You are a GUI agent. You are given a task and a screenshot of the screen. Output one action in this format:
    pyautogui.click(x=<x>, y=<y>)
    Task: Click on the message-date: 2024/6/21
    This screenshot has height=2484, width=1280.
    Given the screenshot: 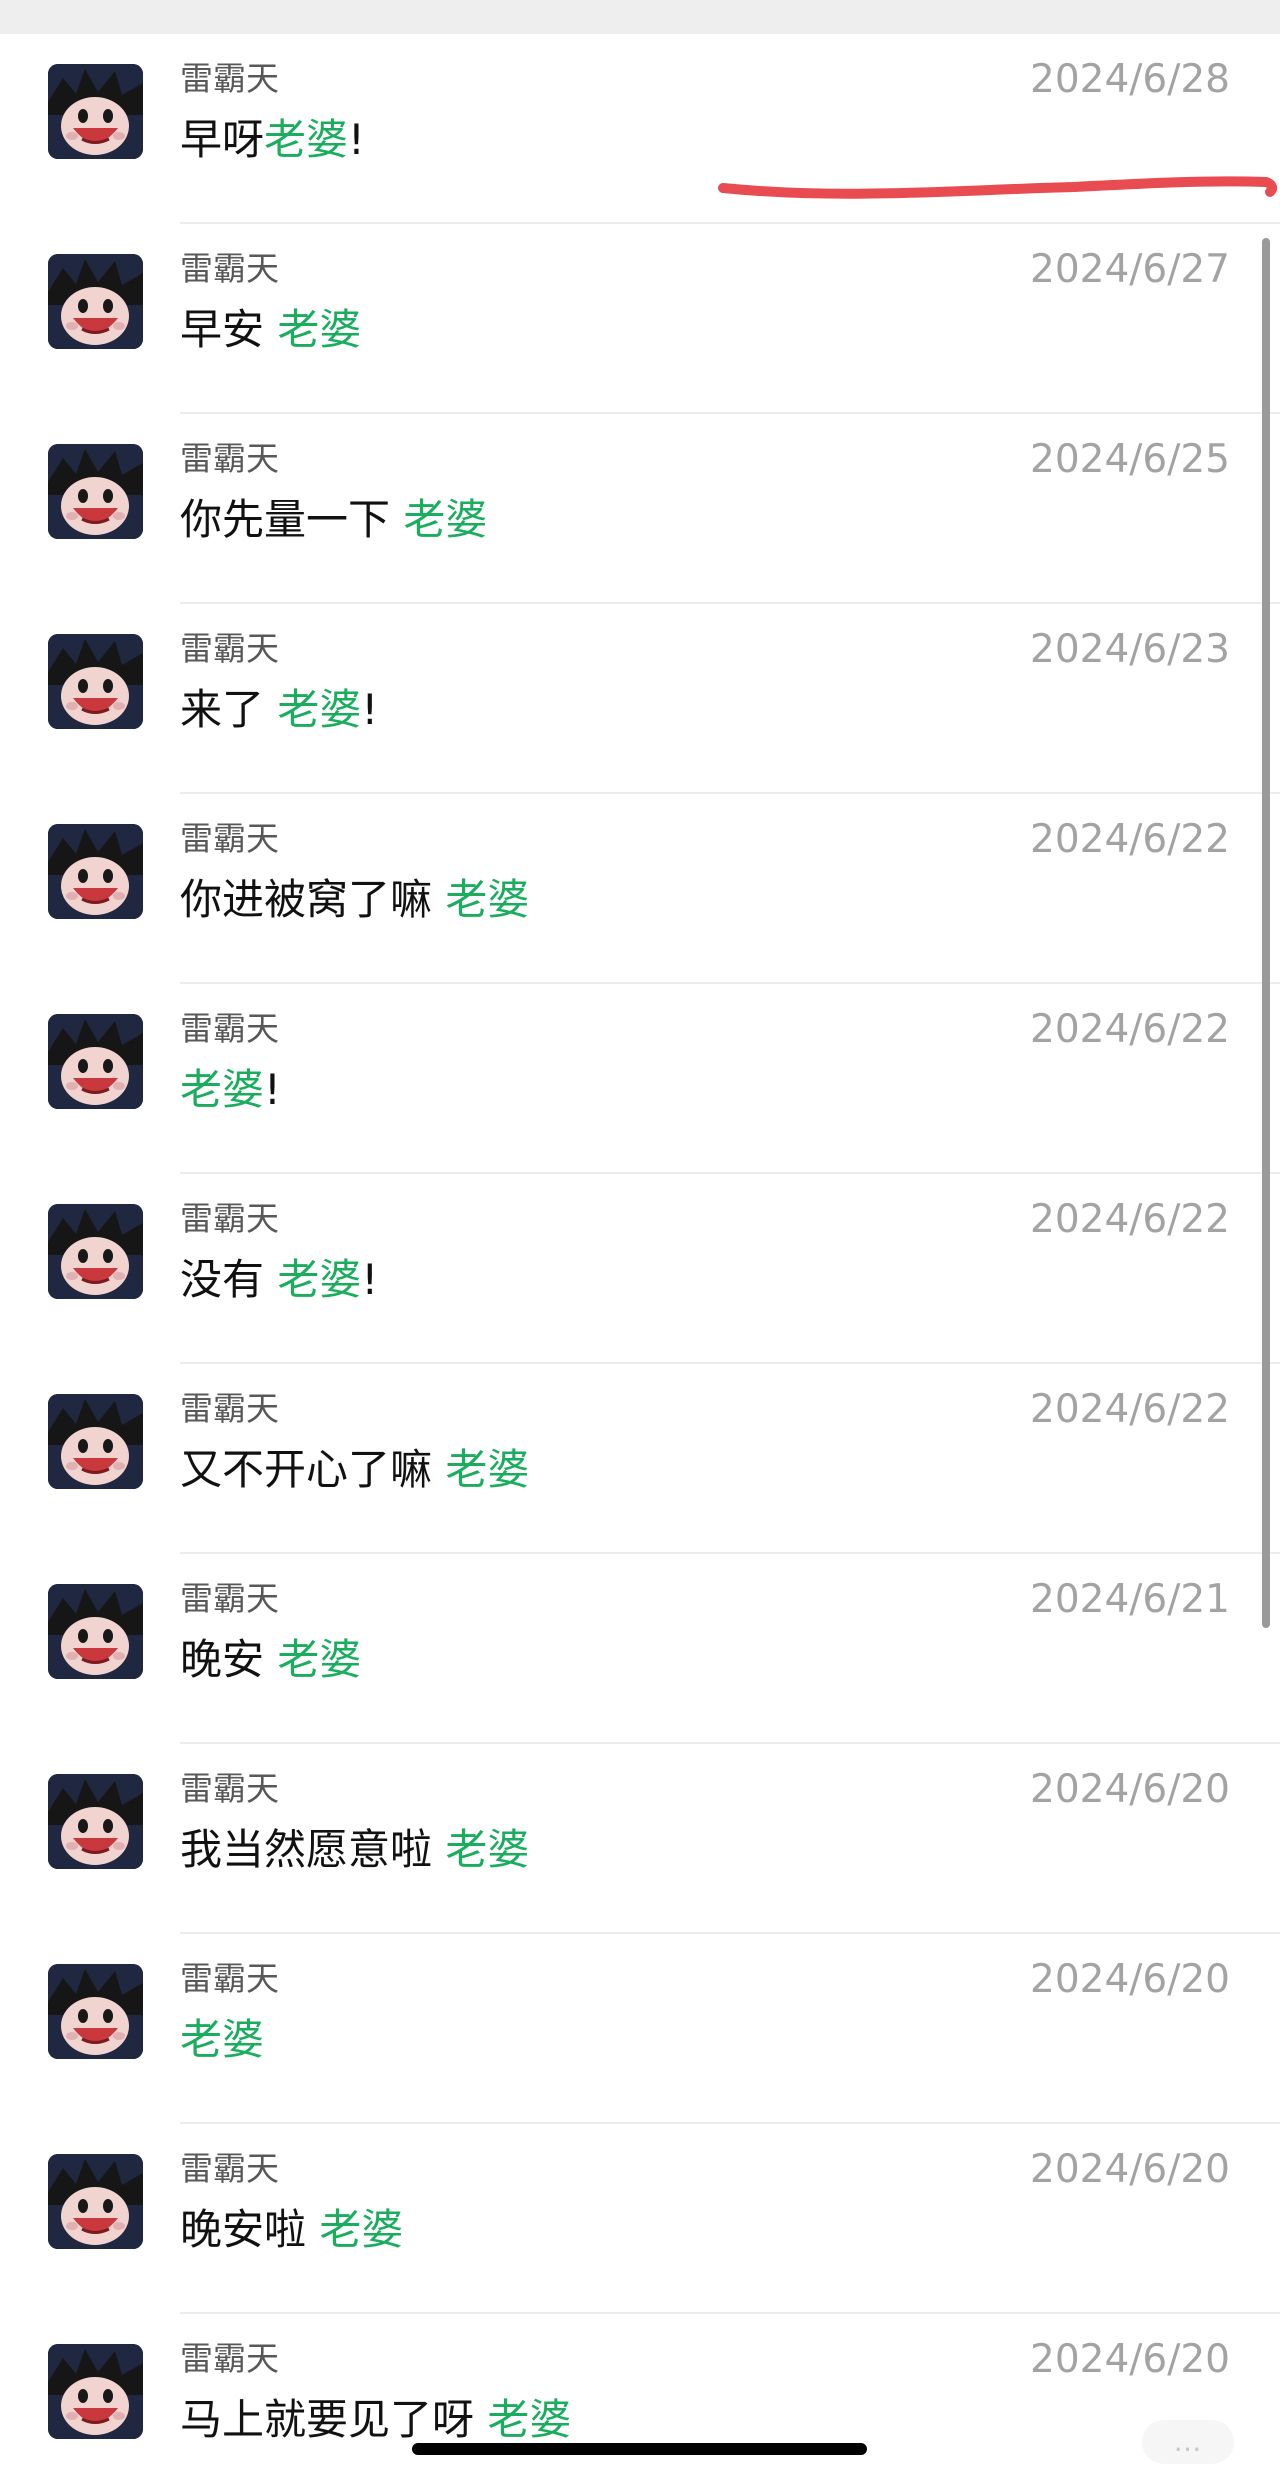 What is the action you would take?
    pyautogui.click(x=1130, y=1599)
    